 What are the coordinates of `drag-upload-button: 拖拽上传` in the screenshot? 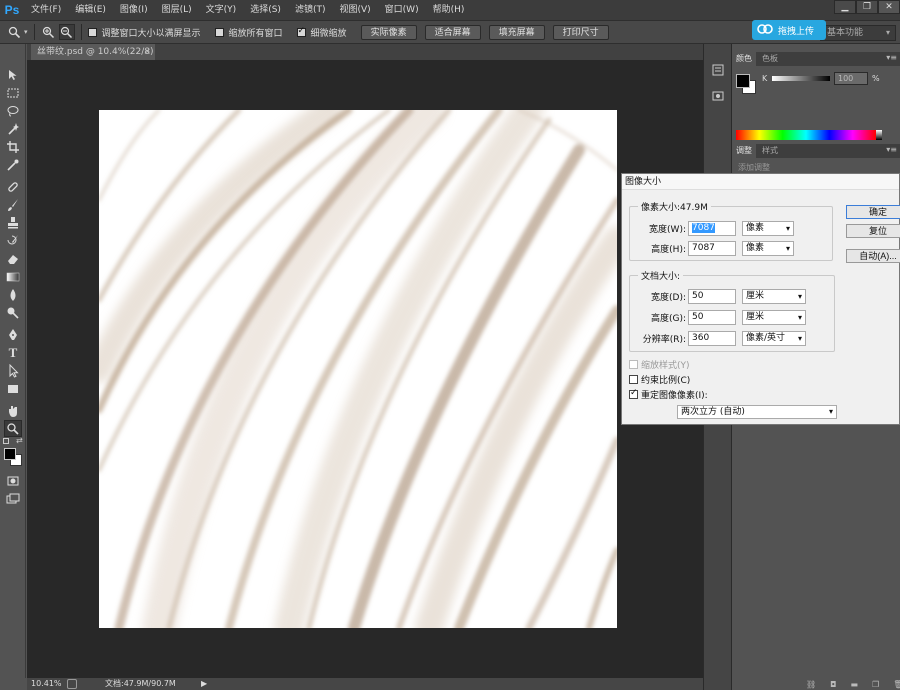 It's located at (789, 30).